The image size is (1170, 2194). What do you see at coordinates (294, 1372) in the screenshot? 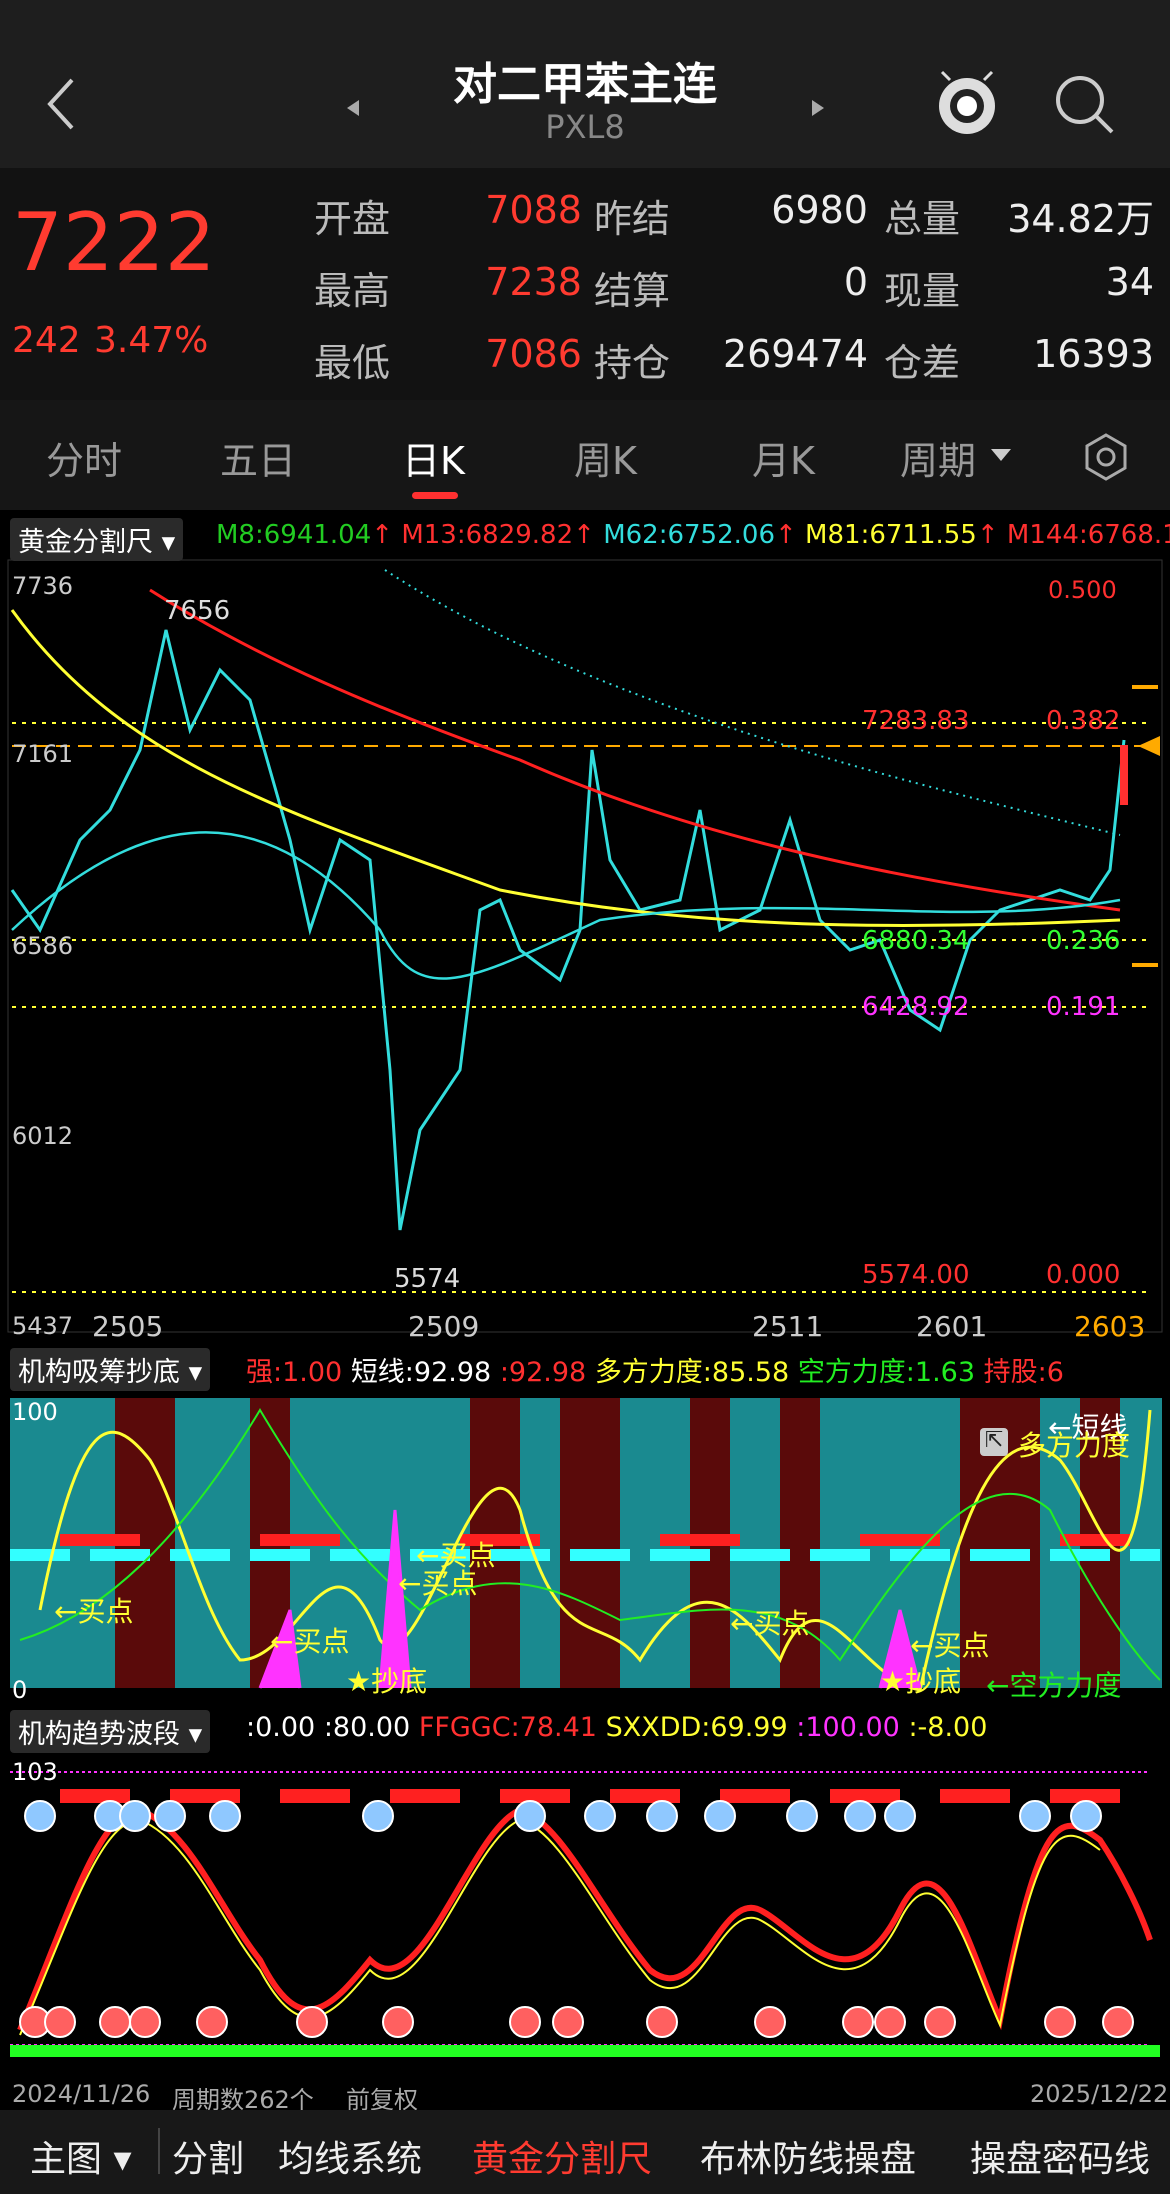
I see `legend-item: 强:1.00` at bounding box center [294, 1372].